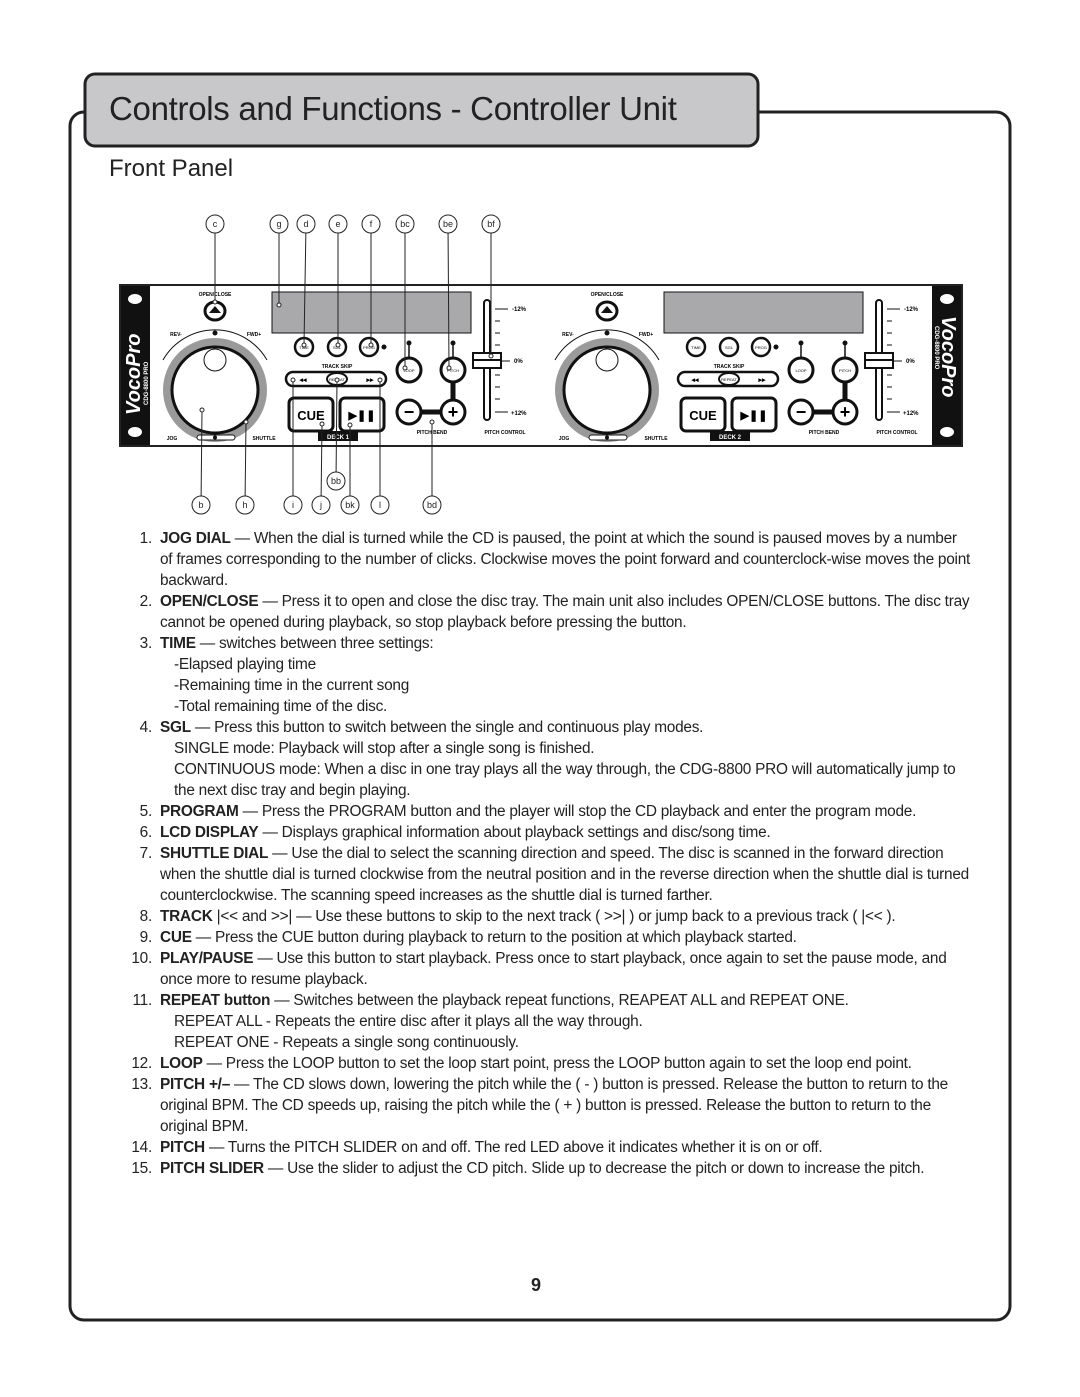 This screenshot has width=1080, height=1397. I want to click on play-pause-icon: ▶❚❚, so click(754, 416).